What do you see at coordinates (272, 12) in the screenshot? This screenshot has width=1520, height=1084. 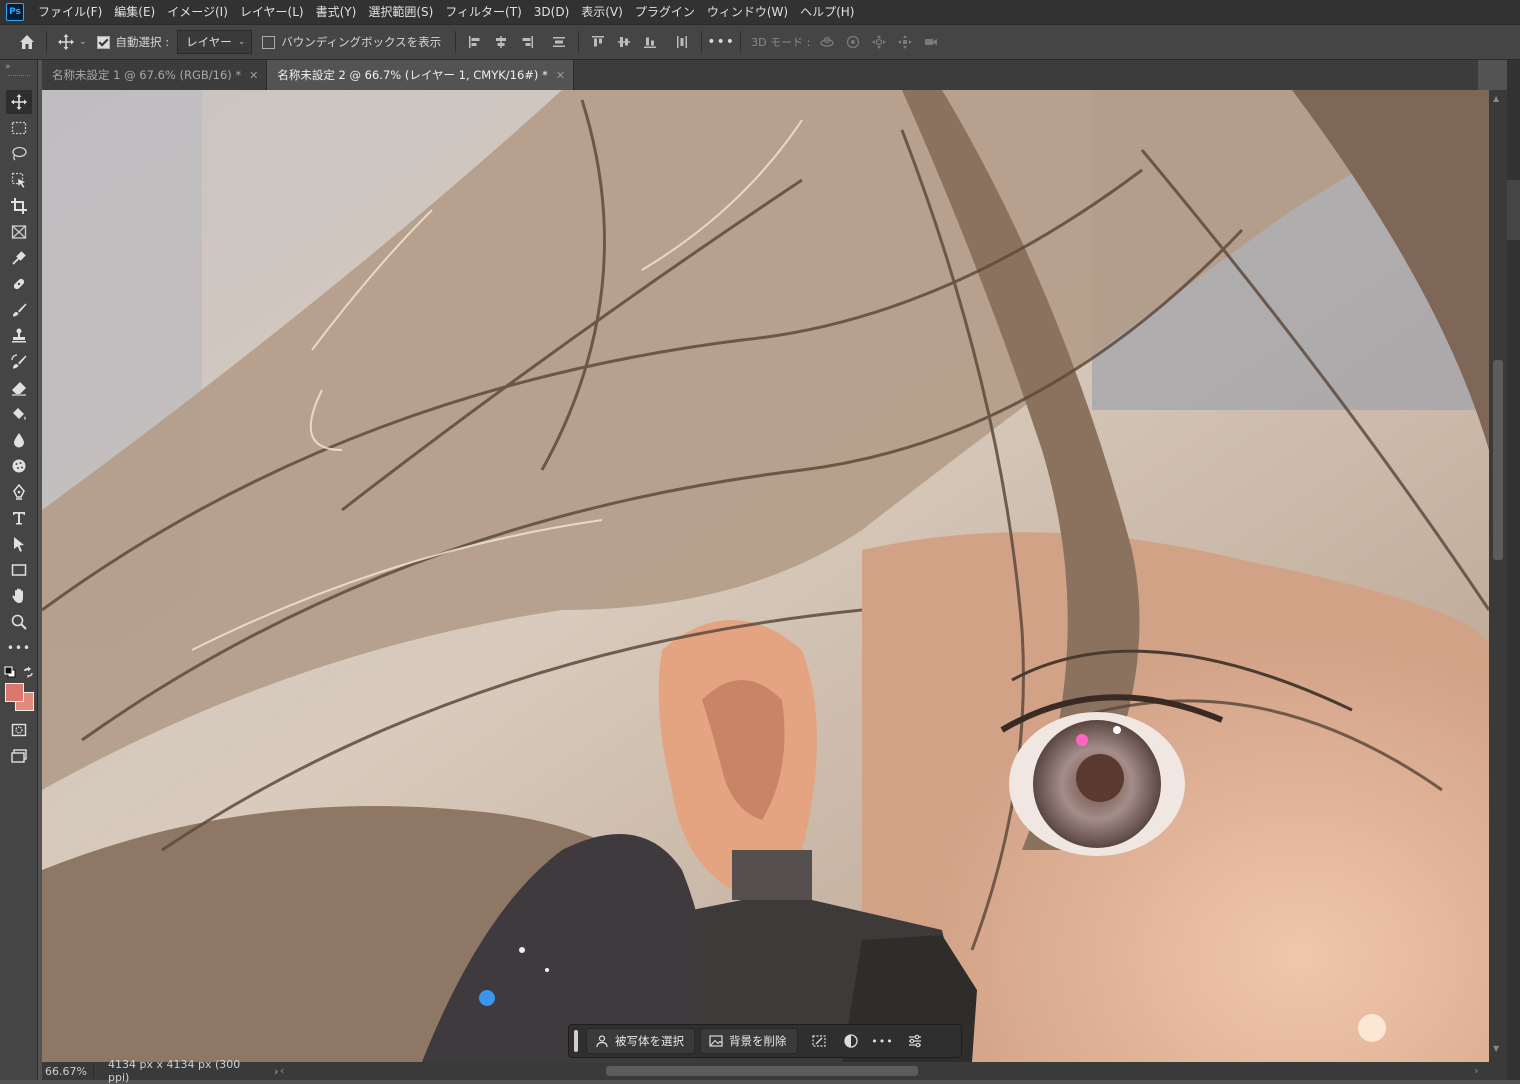 I see `menu-layer: レイヤー(L)` at bounding box center [272, 12].